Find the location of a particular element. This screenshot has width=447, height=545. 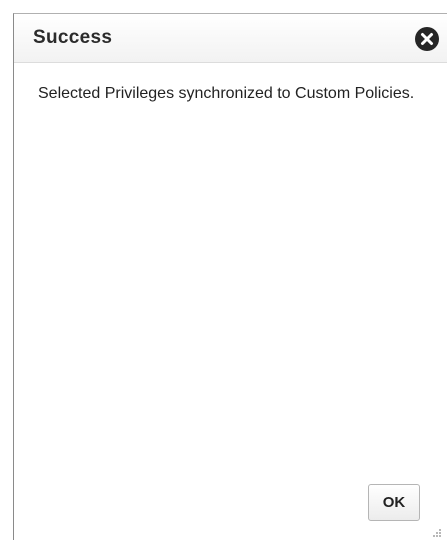

ok-button: OK is located at coordinates (394, 502).